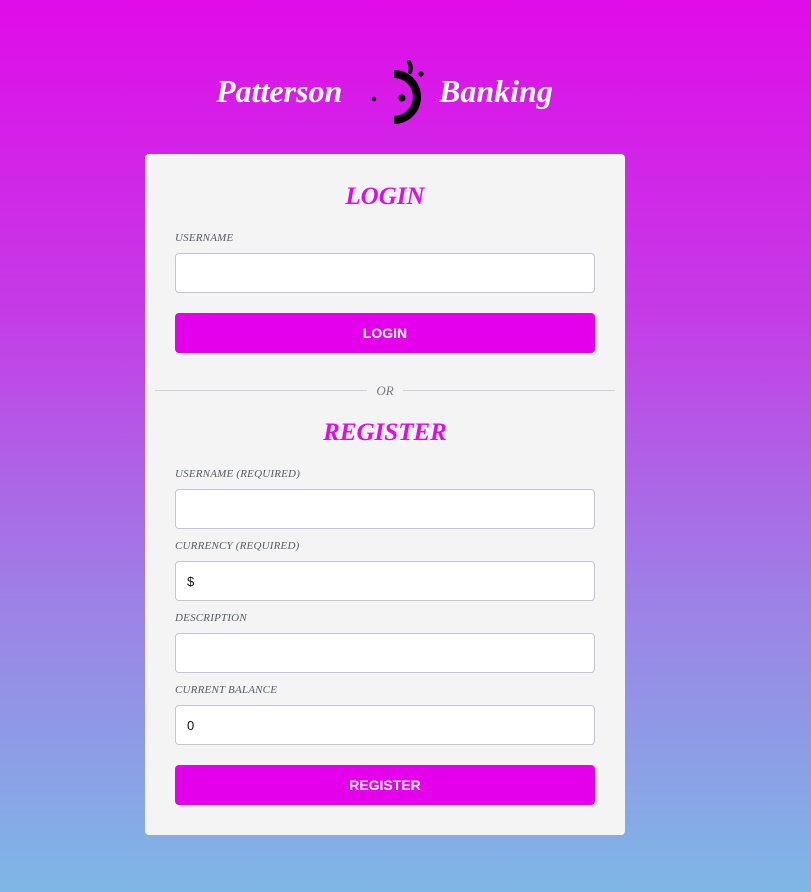 This screenshot has width=811, height=892. I want to click on register-currency-input, so click(385, 581).